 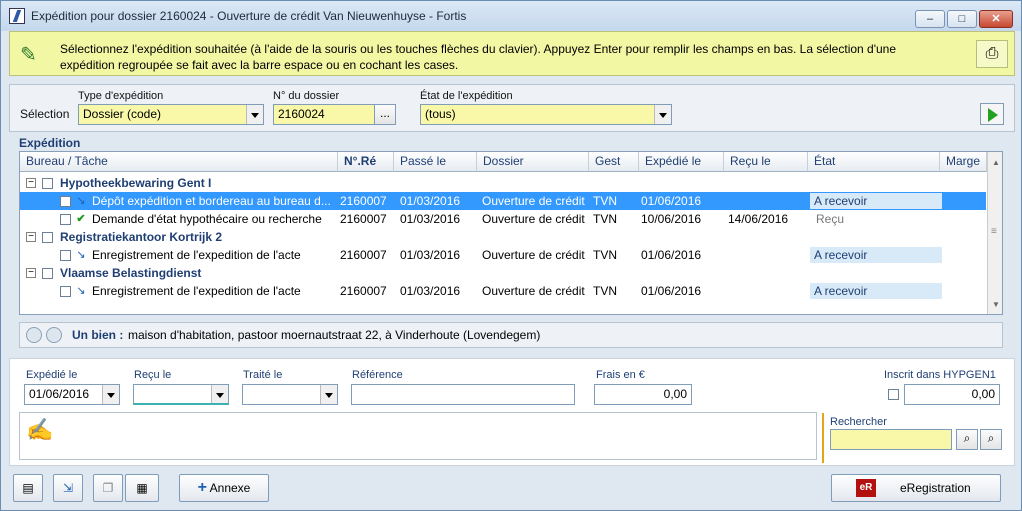 What do you see at coordinates (377, 375) in the screenshot?
I see `reference-label: Référence` at bounding box center [377, 375].